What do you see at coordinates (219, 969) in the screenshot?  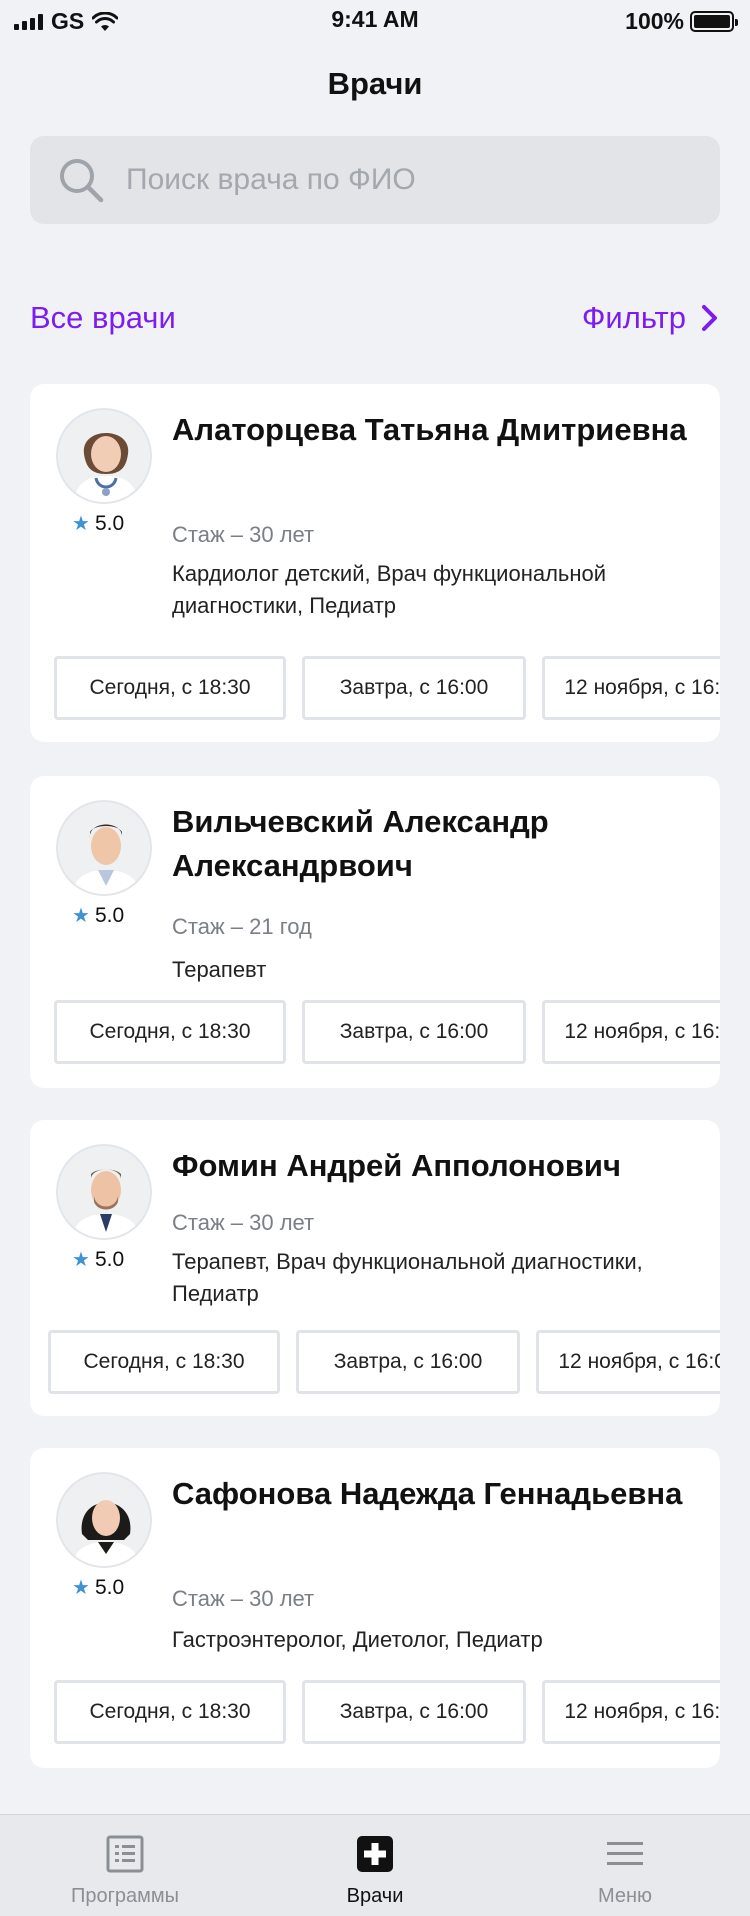 I see `doctor-specialties: Терапевт` at bounding box center [219, 969].